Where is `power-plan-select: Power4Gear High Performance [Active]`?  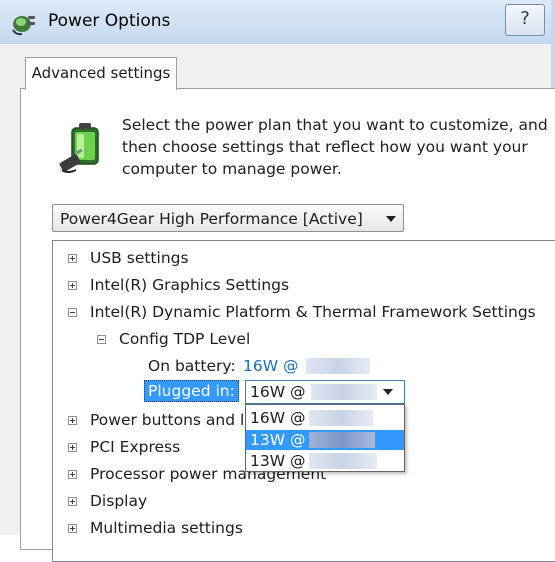
power-plan-select: Power4Gear High Performance [Active] is located at coordinates (228, 218).